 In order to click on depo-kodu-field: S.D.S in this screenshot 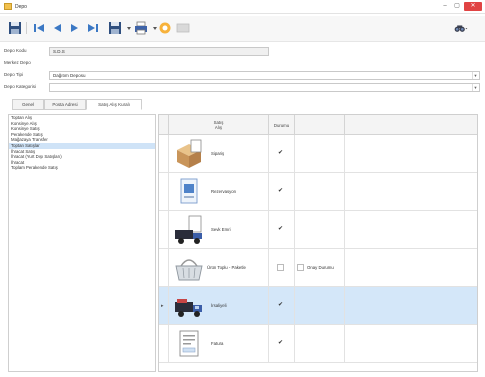, I will do `click(159, 51)`.